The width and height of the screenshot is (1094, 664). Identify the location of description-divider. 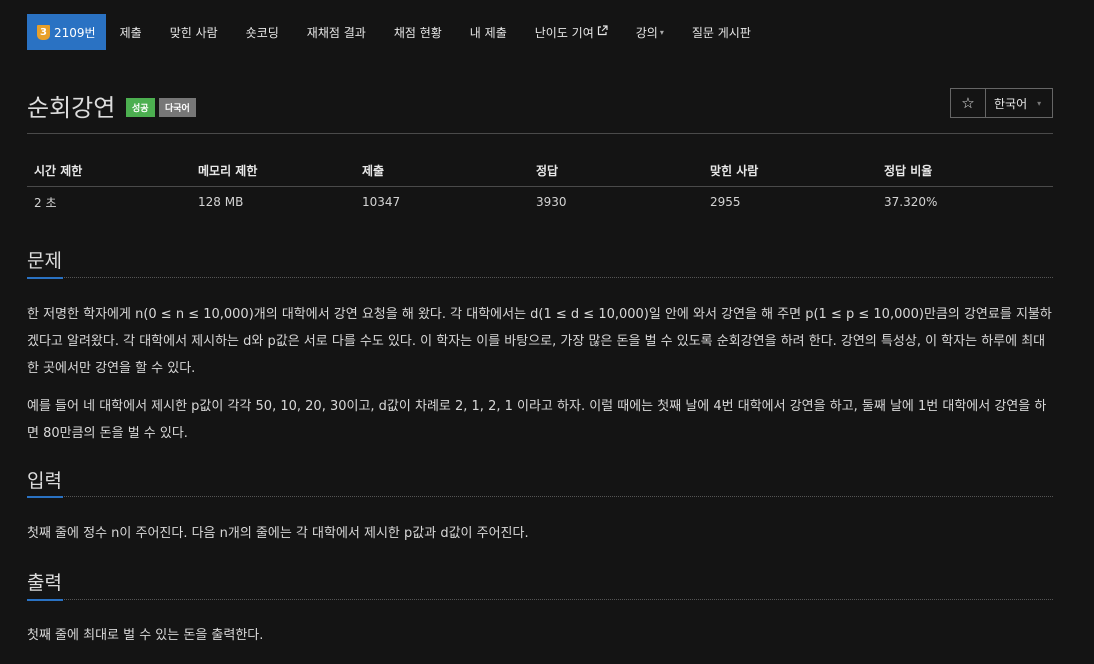
(540, 277).